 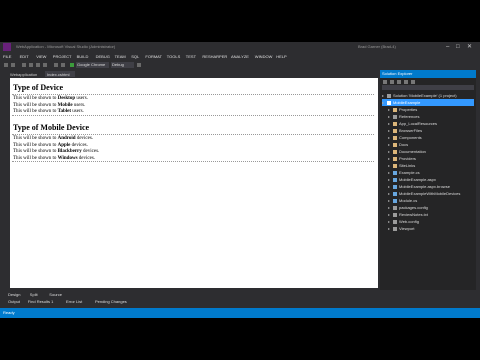 What do you see at coordinates (174, 56) in the screenshot?
I see `menu-tools: TOOLS` at bounding box center [174, 56].